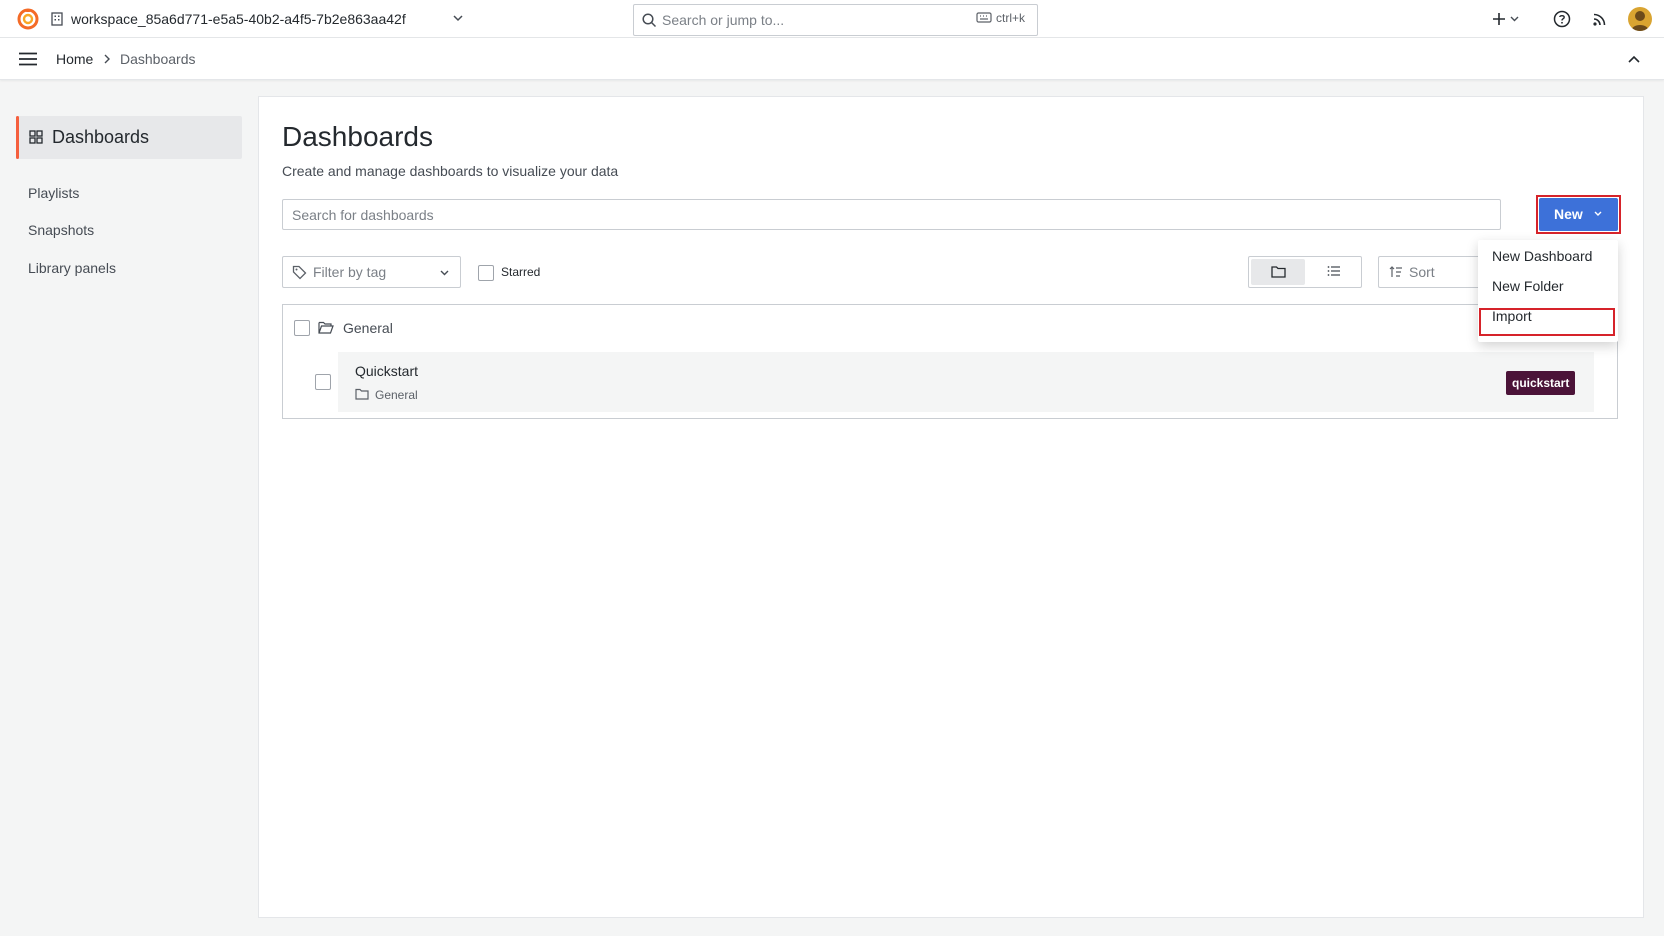 This screenshot has height=936, width=1664. I want to click on filter-by-tag-select: Filter by tag, so click(371, 272).